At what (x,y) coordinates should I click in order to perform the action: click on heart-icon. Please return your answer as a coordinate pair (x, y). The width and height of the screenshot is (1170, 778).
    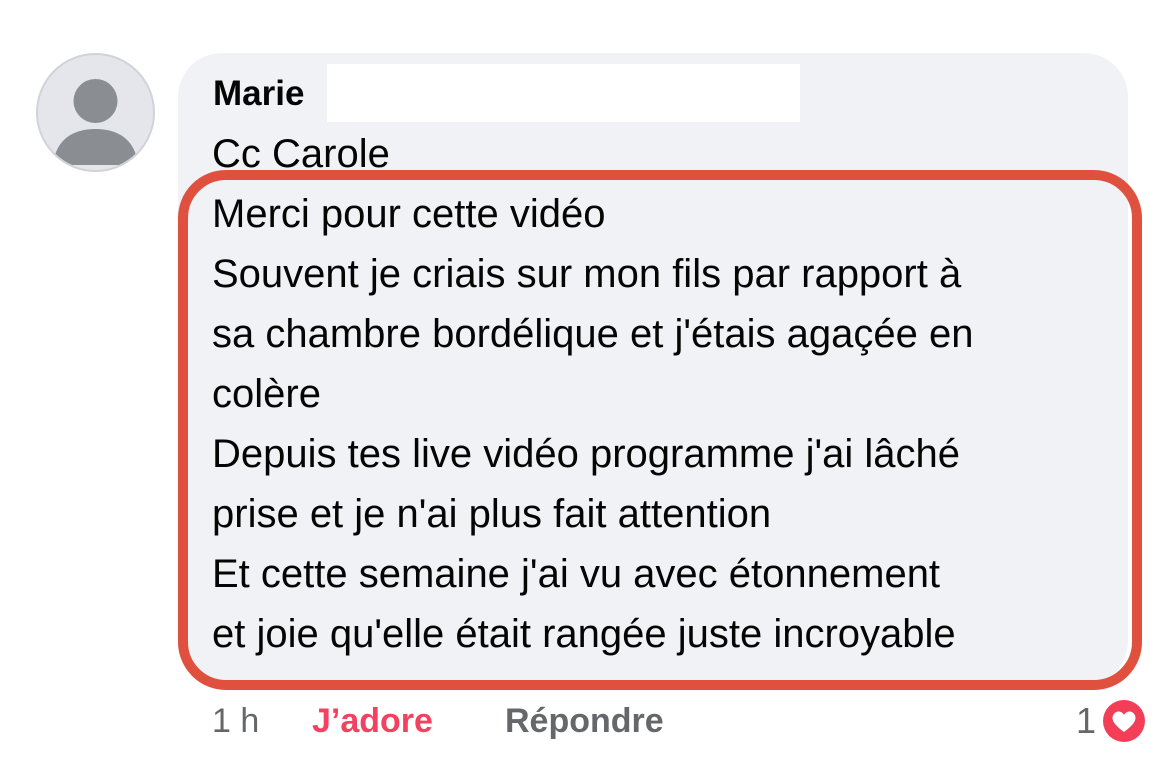
    Looking at the image, I should click on (1124, 721).